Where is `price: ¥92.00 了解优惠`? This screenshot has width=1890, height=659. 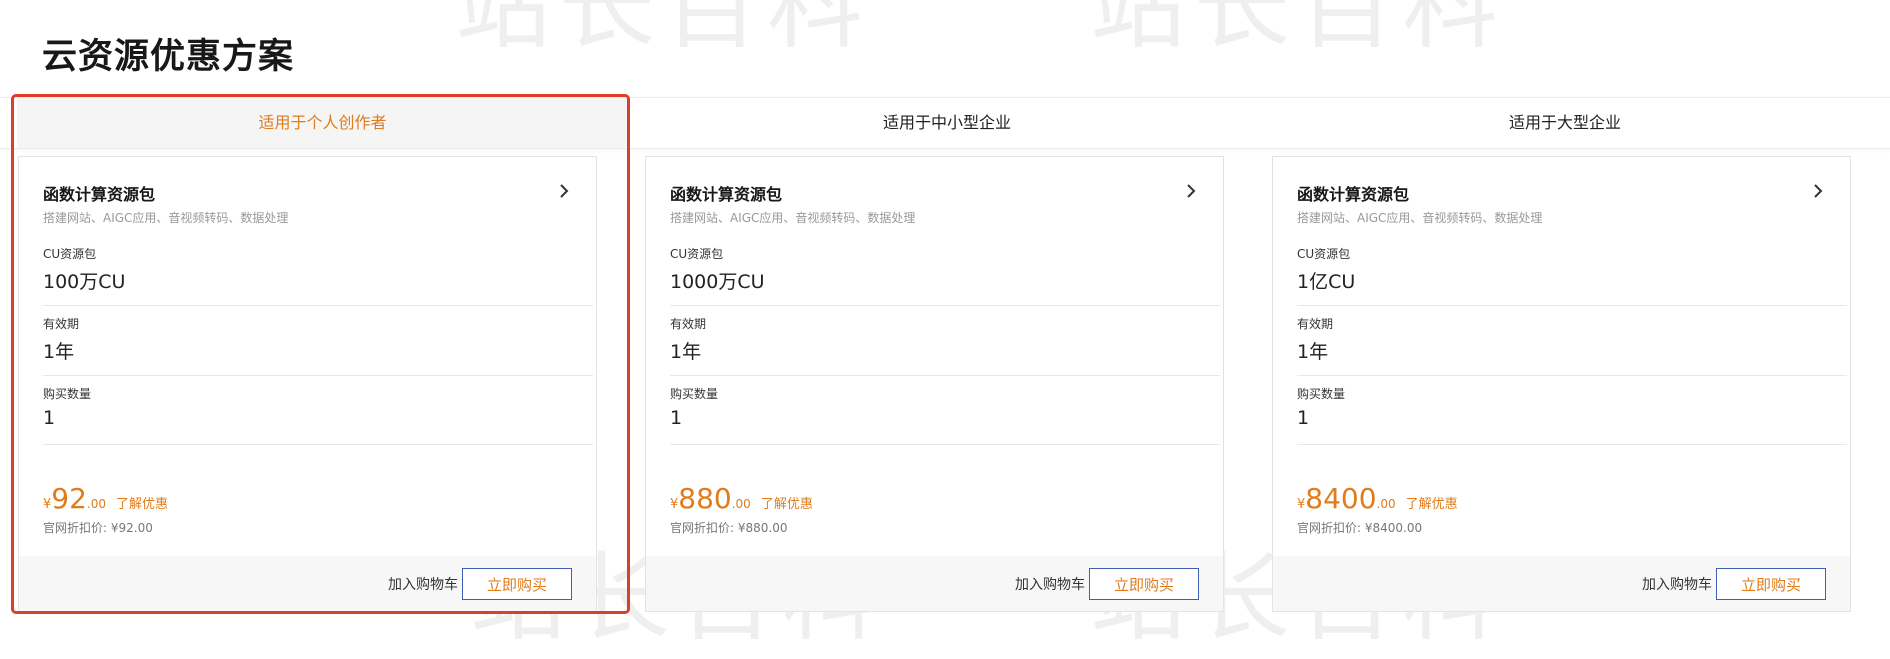 price: ¥92.00 了解优惠 is located at coordinates (105, 498).